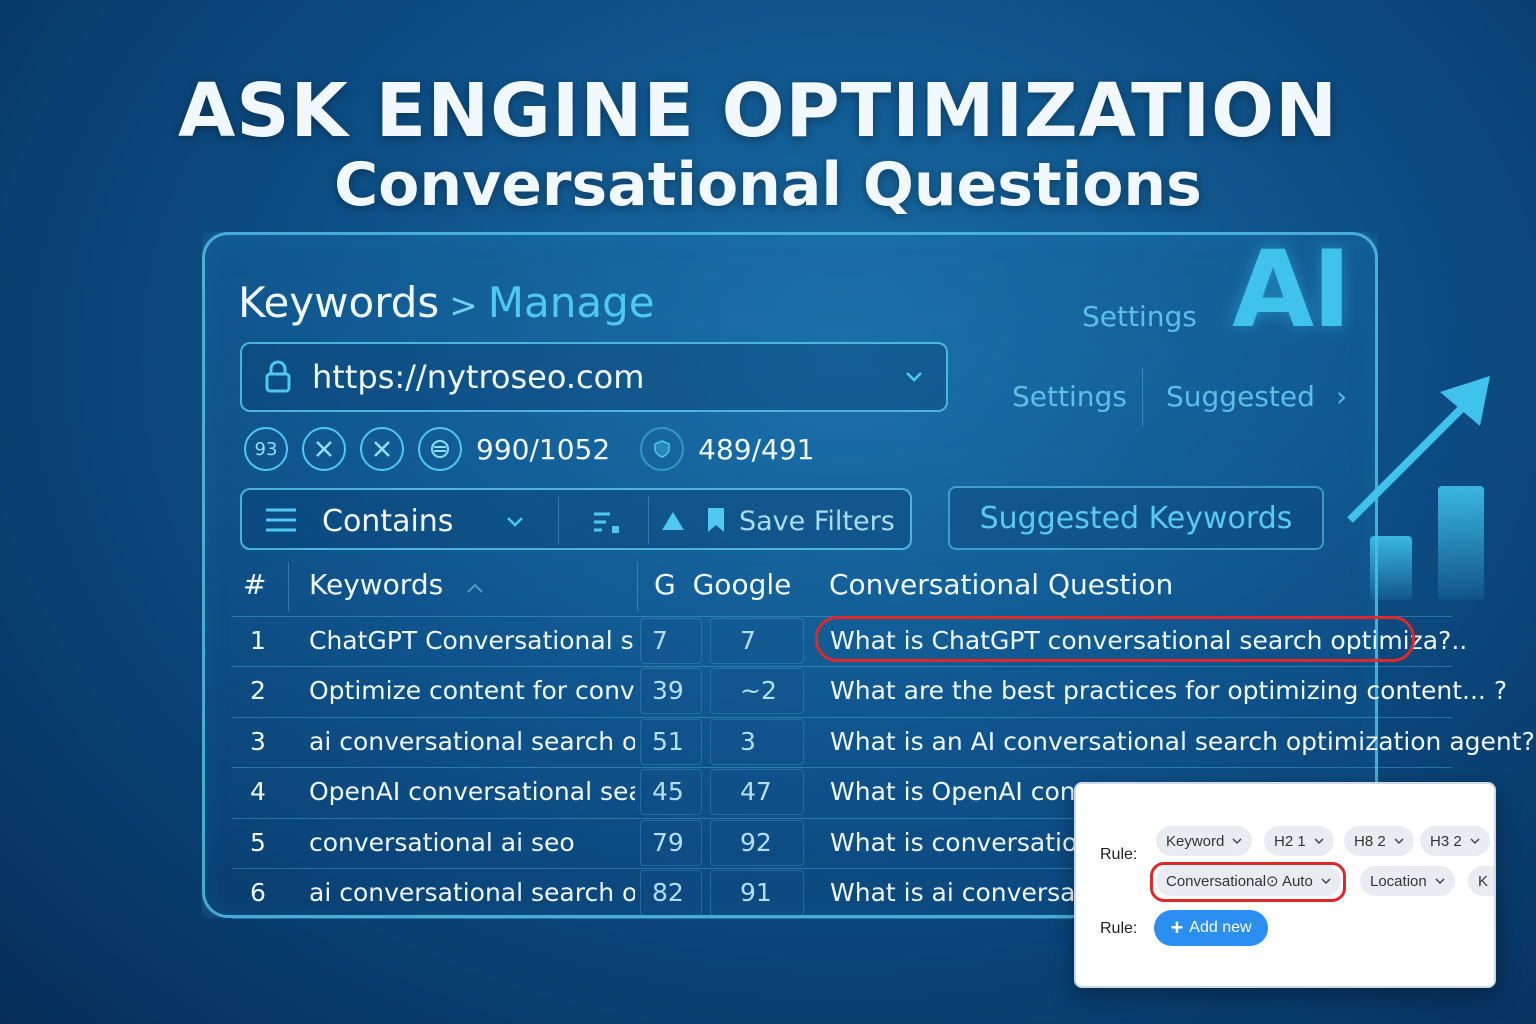  Describe the element at coordinates (1240, 396) in the screenshot. I see `tab-suggested: Suggested` at that location.